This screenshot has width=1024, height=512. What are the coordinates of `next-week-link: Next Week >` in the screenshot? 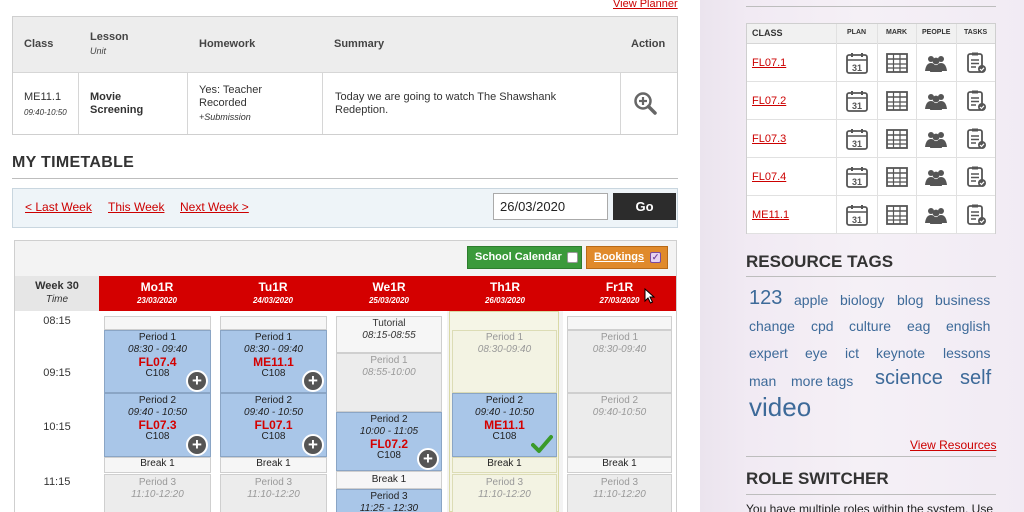 It's located at (214, 207).